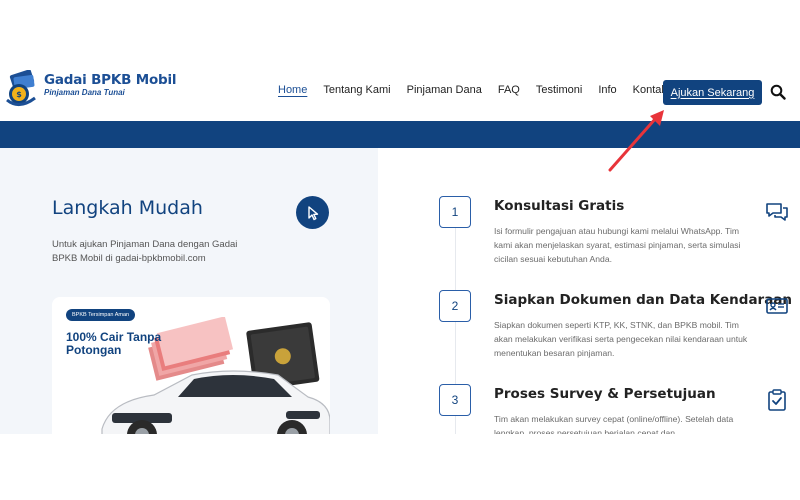 Image resolution: width=800 pixels, height=500 pixels. What do you see at coordinates (650, 90) in the screenshot?
I see `nav-kontak: Kontak` at bounding box center [650, 90].